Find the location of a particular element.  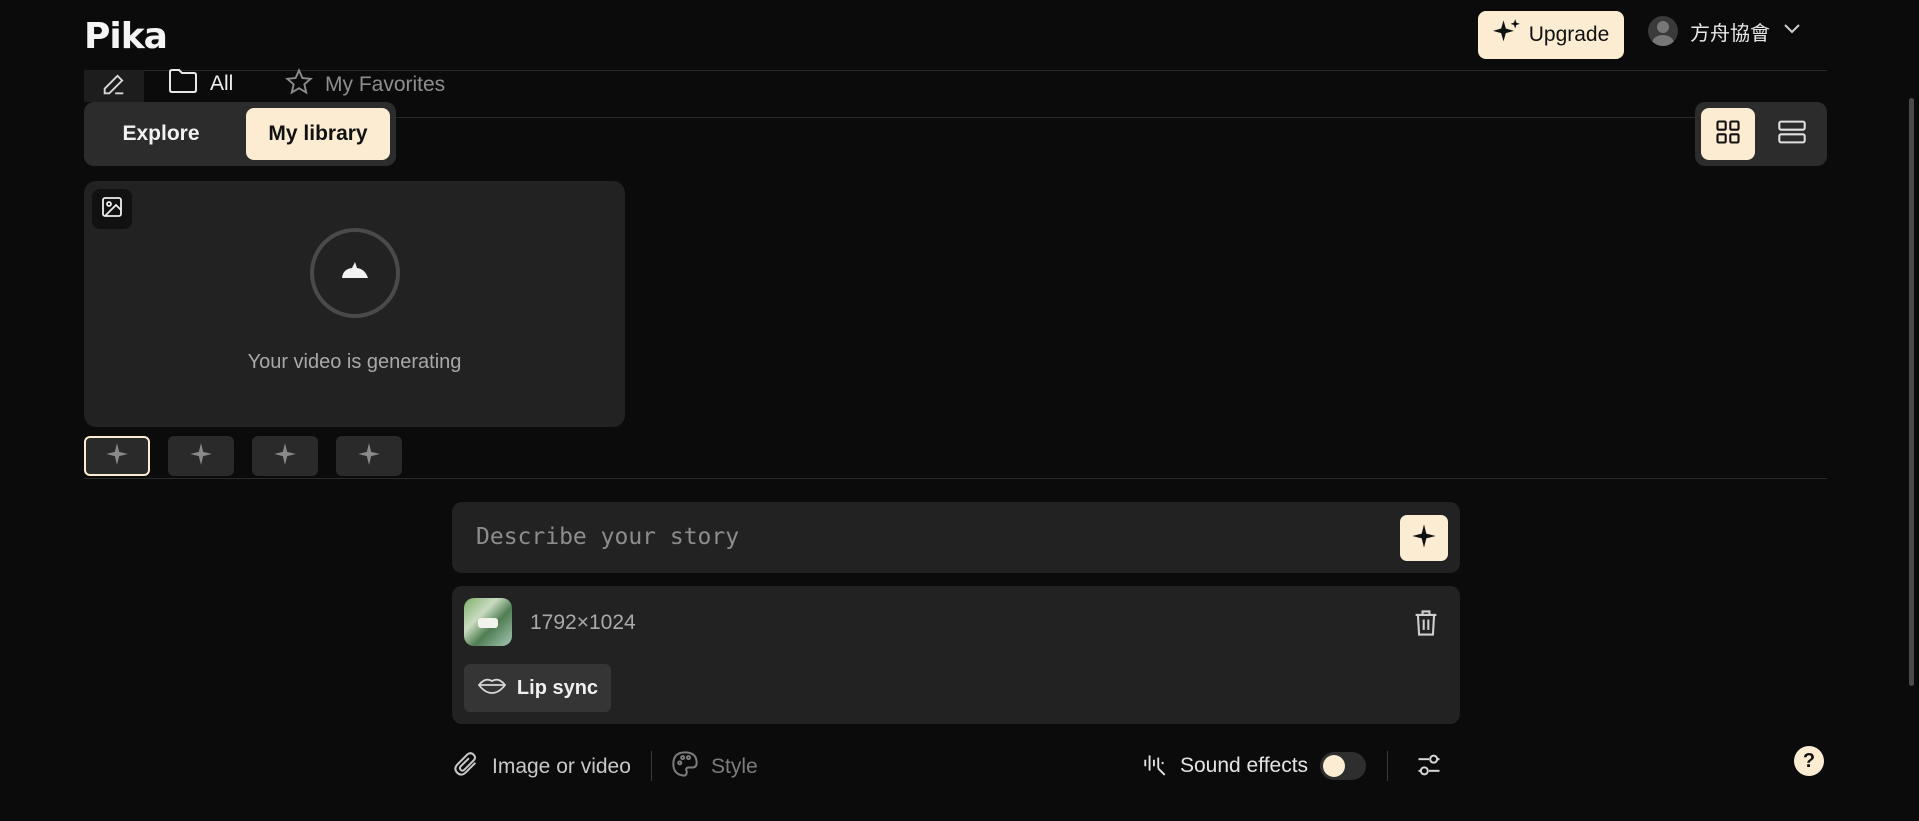

avatar is located at coordinates (1663, 31).